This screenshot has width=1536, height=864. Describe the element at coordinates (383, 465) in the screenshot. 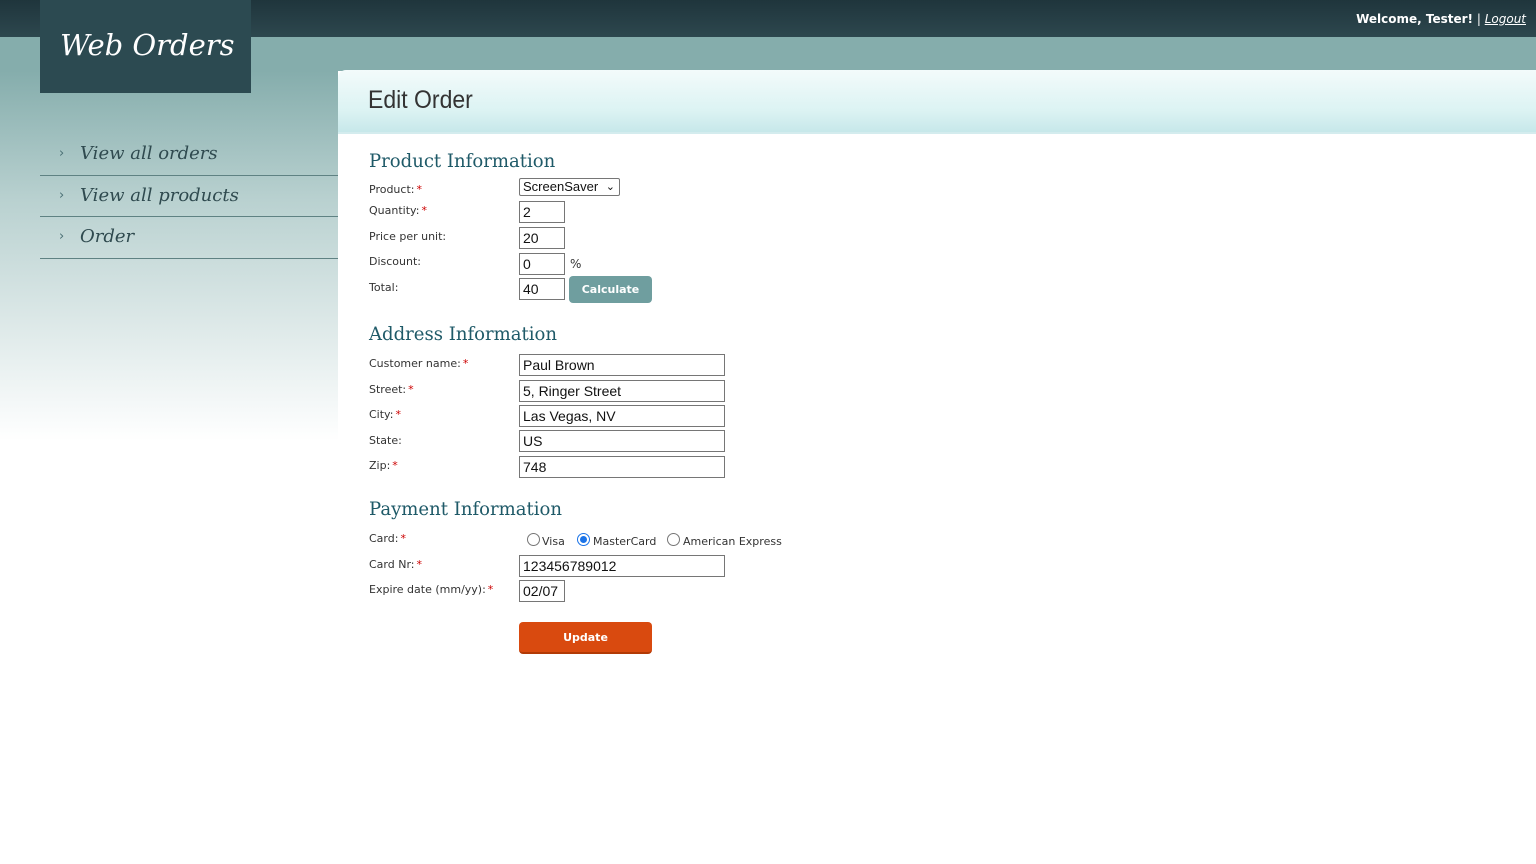

I see `zip-label: Zip: *` at that location.